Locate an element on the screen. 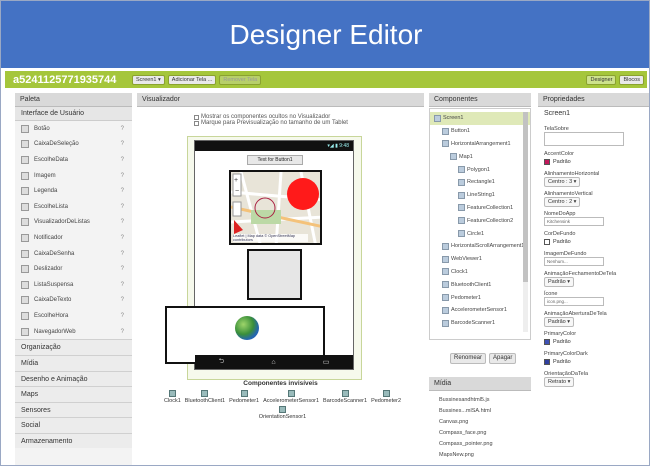 The height and width of the screenshot is (466, 650). tree-item-linestring1: LineString1 is located at coordinates (480, 195).